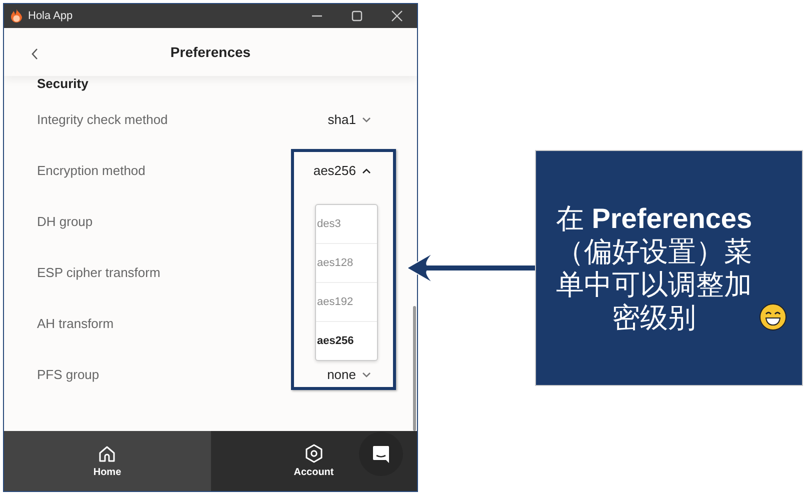  What do you see at coordinates (772, 317) in the screenshot?
I see `smiley-icon` at bounding box center [772, 317].